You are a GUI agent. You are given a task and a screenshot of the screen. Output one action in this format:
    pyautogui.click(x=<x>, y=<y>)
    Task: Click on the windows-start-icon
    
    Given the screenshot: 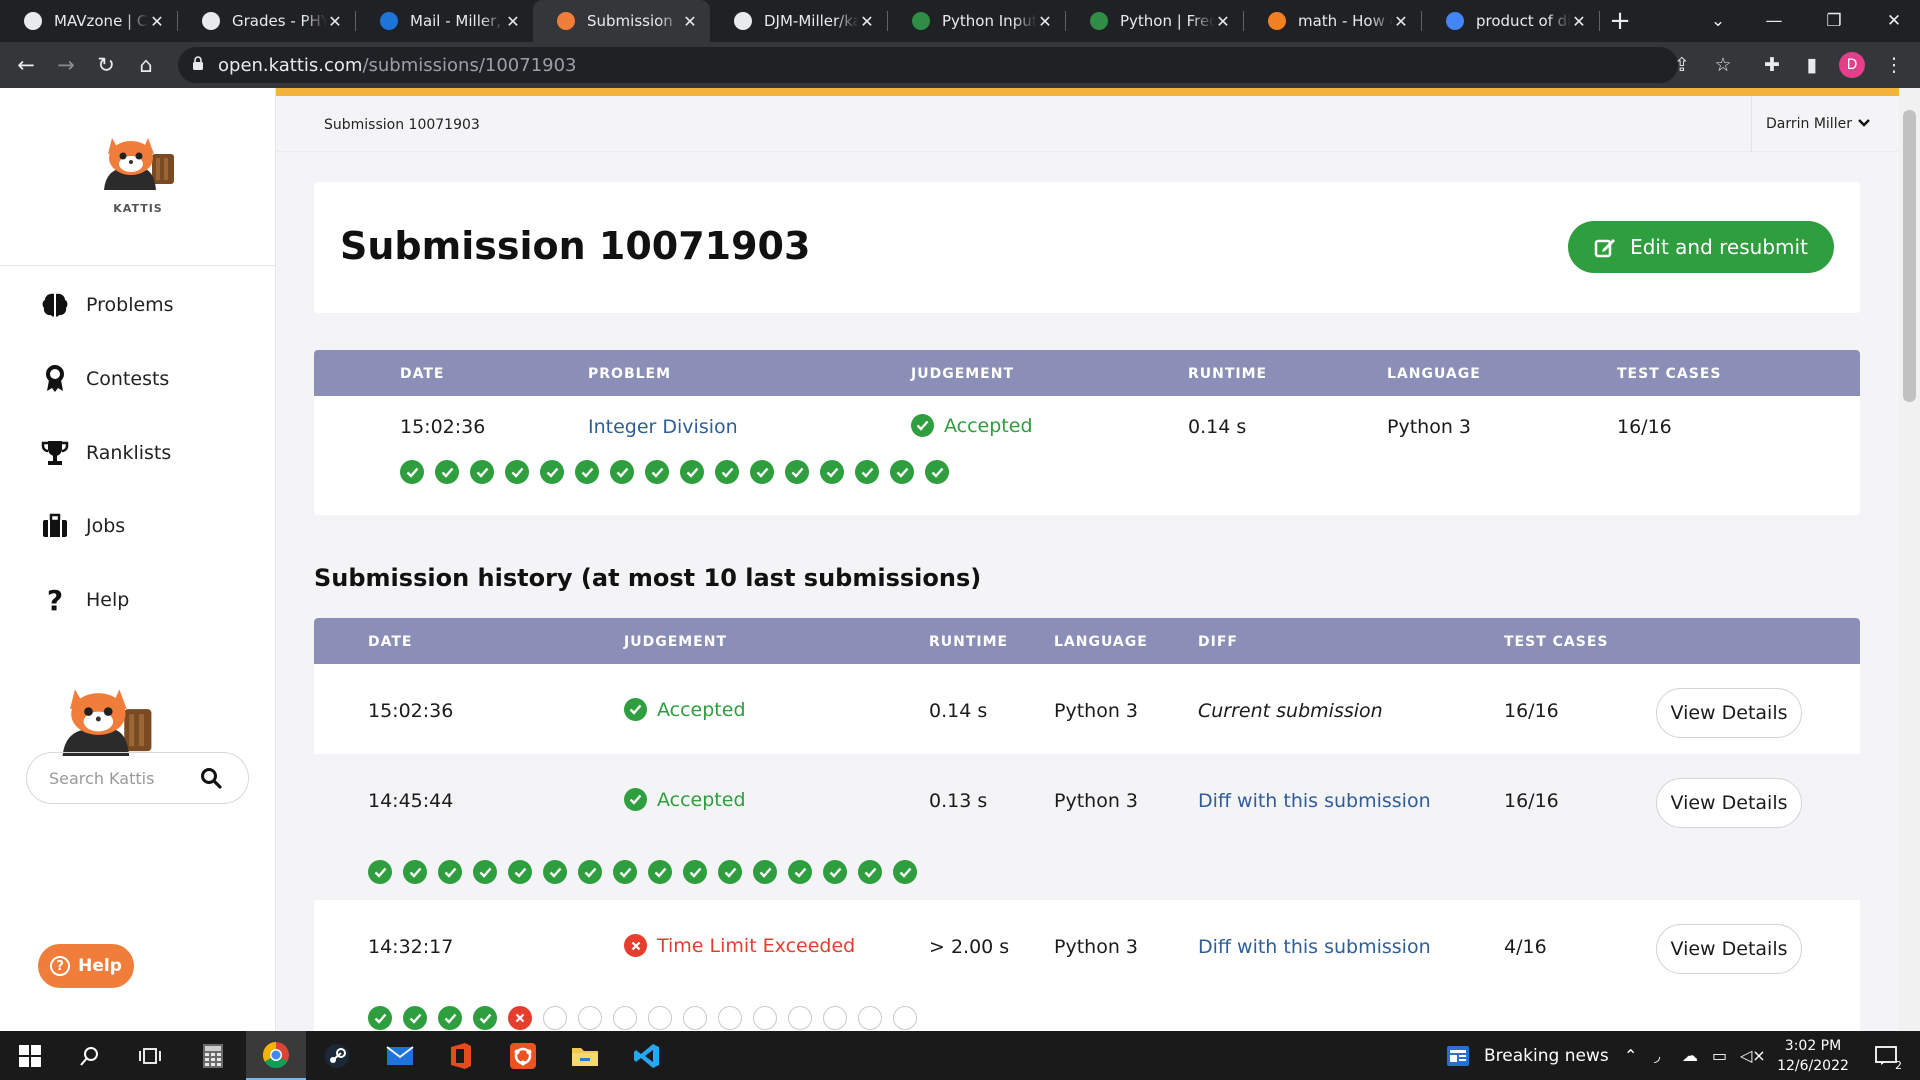 What is the action you would take?
    pyautogui.click(x=30, y=1055)
    